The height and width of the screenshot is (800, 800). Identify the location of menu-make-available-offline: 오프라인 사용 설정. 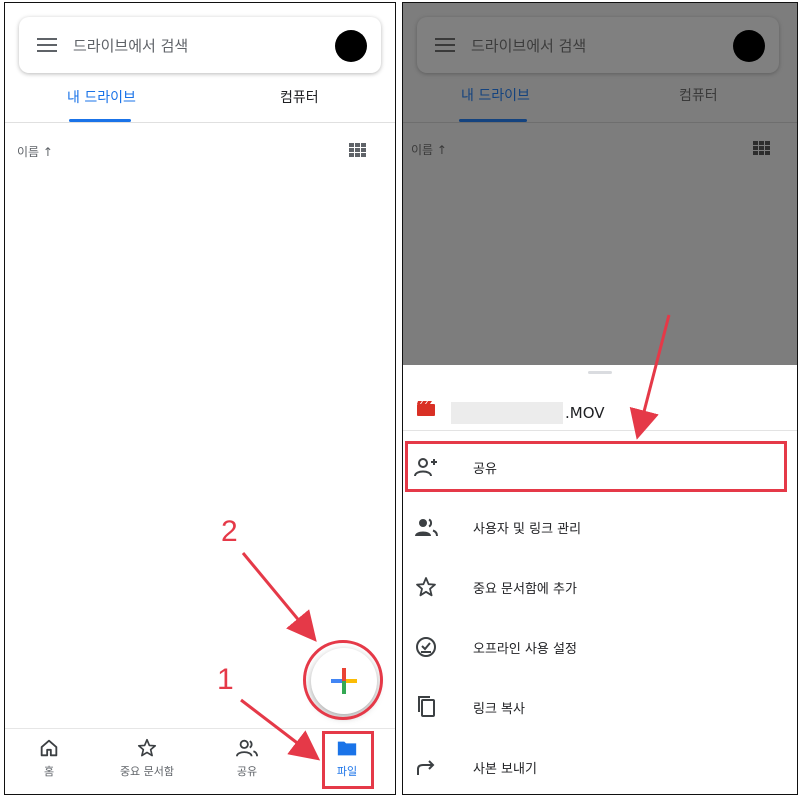
(600, 647).